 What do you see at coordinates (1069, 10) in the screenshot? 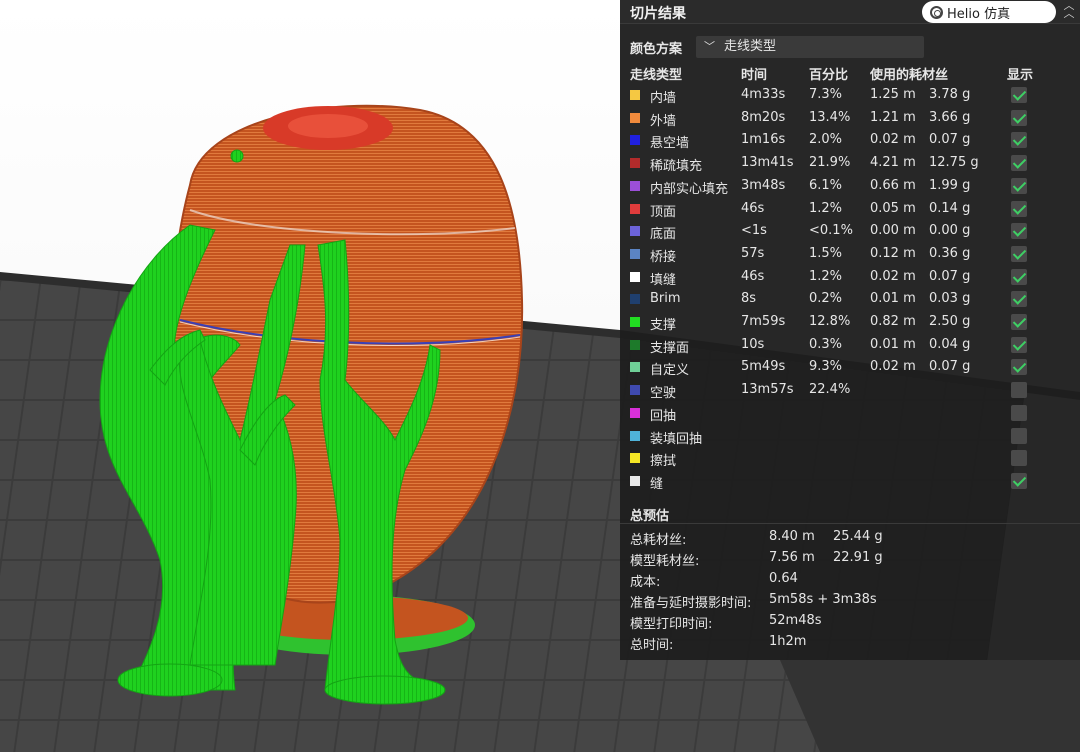
I see `double-chevron-up-icon: ︿ ︿` at bounding box center [1069, 10].